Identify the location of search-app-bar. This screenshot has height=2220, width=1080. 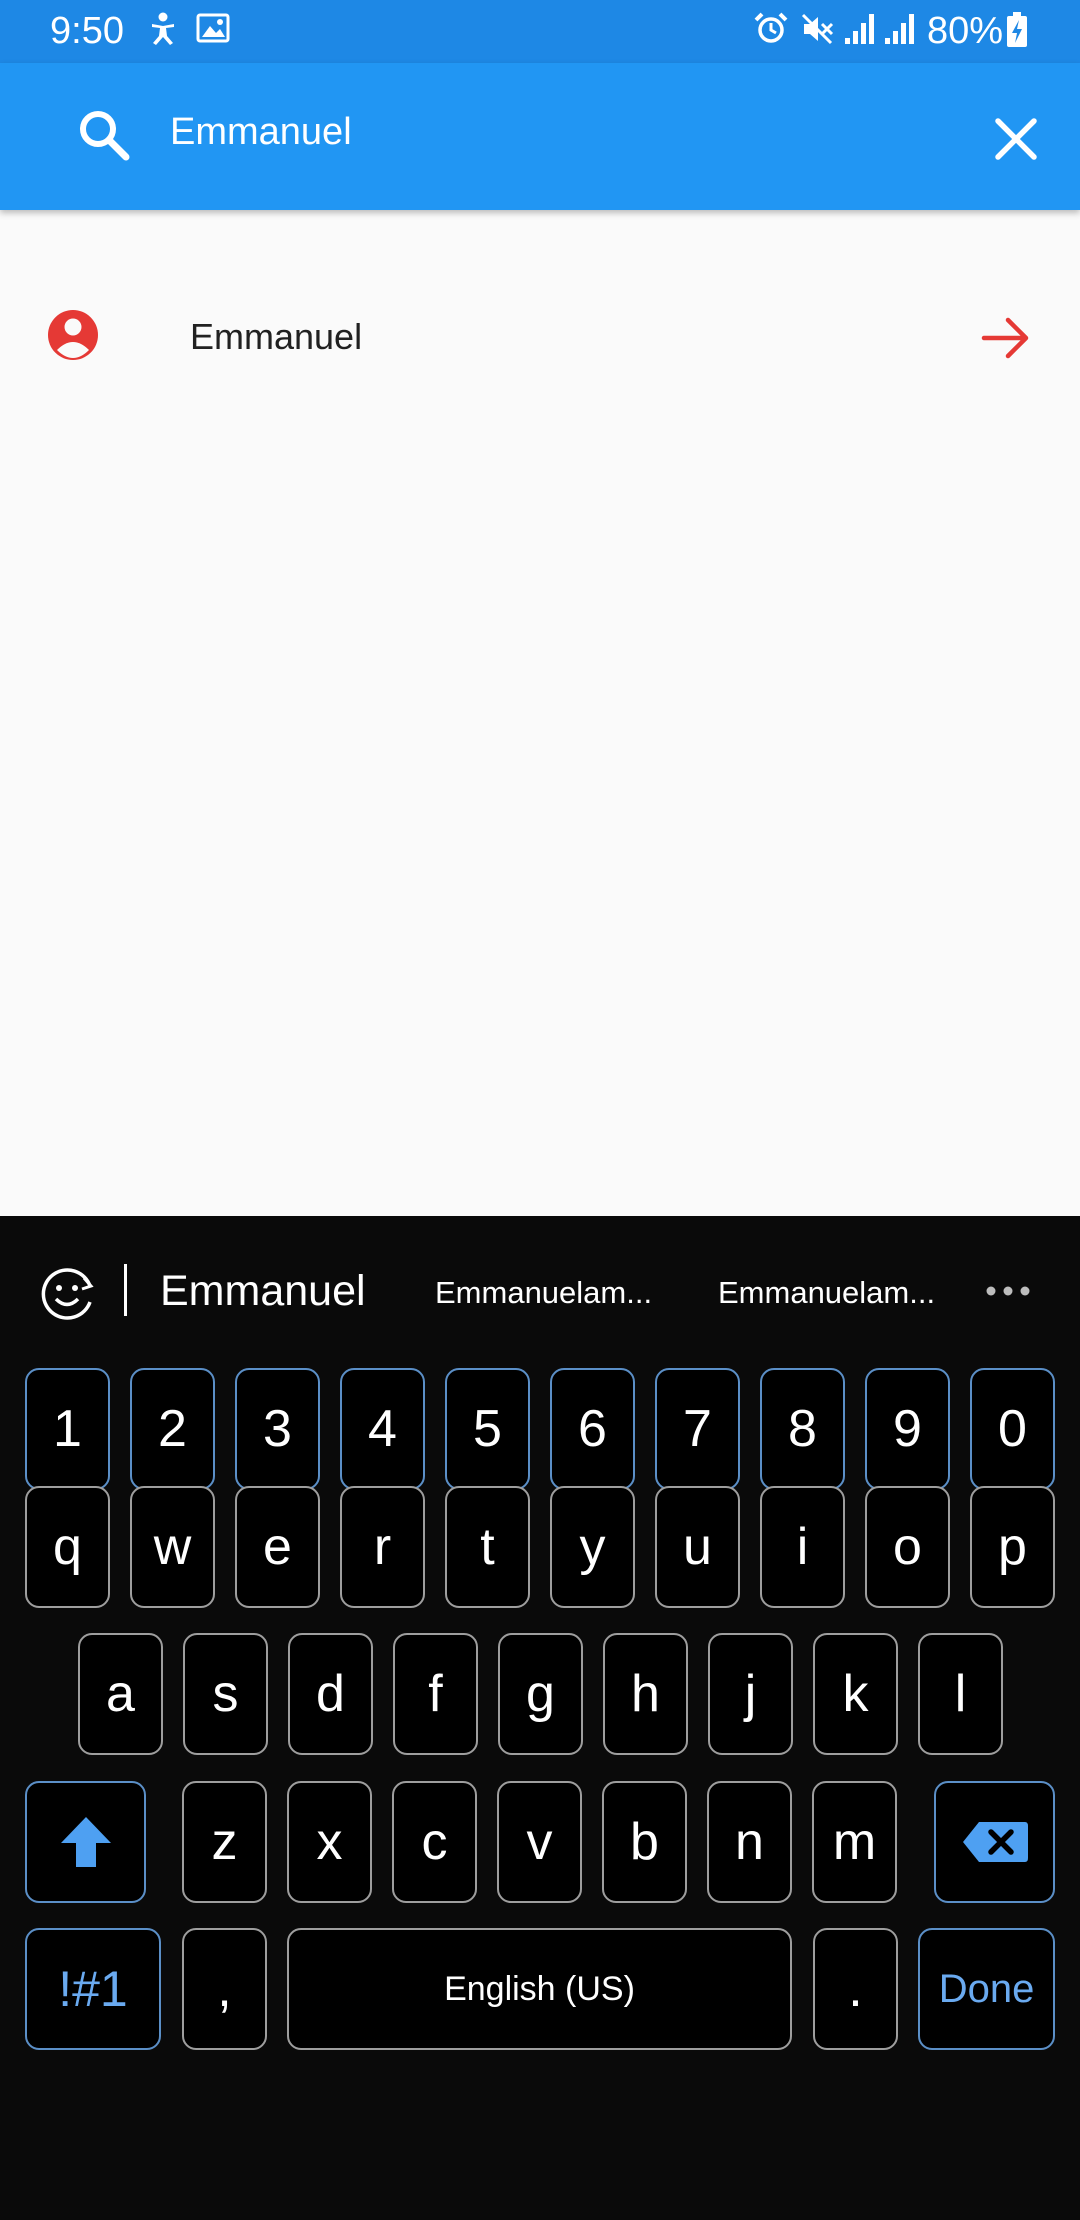
(540, 136).